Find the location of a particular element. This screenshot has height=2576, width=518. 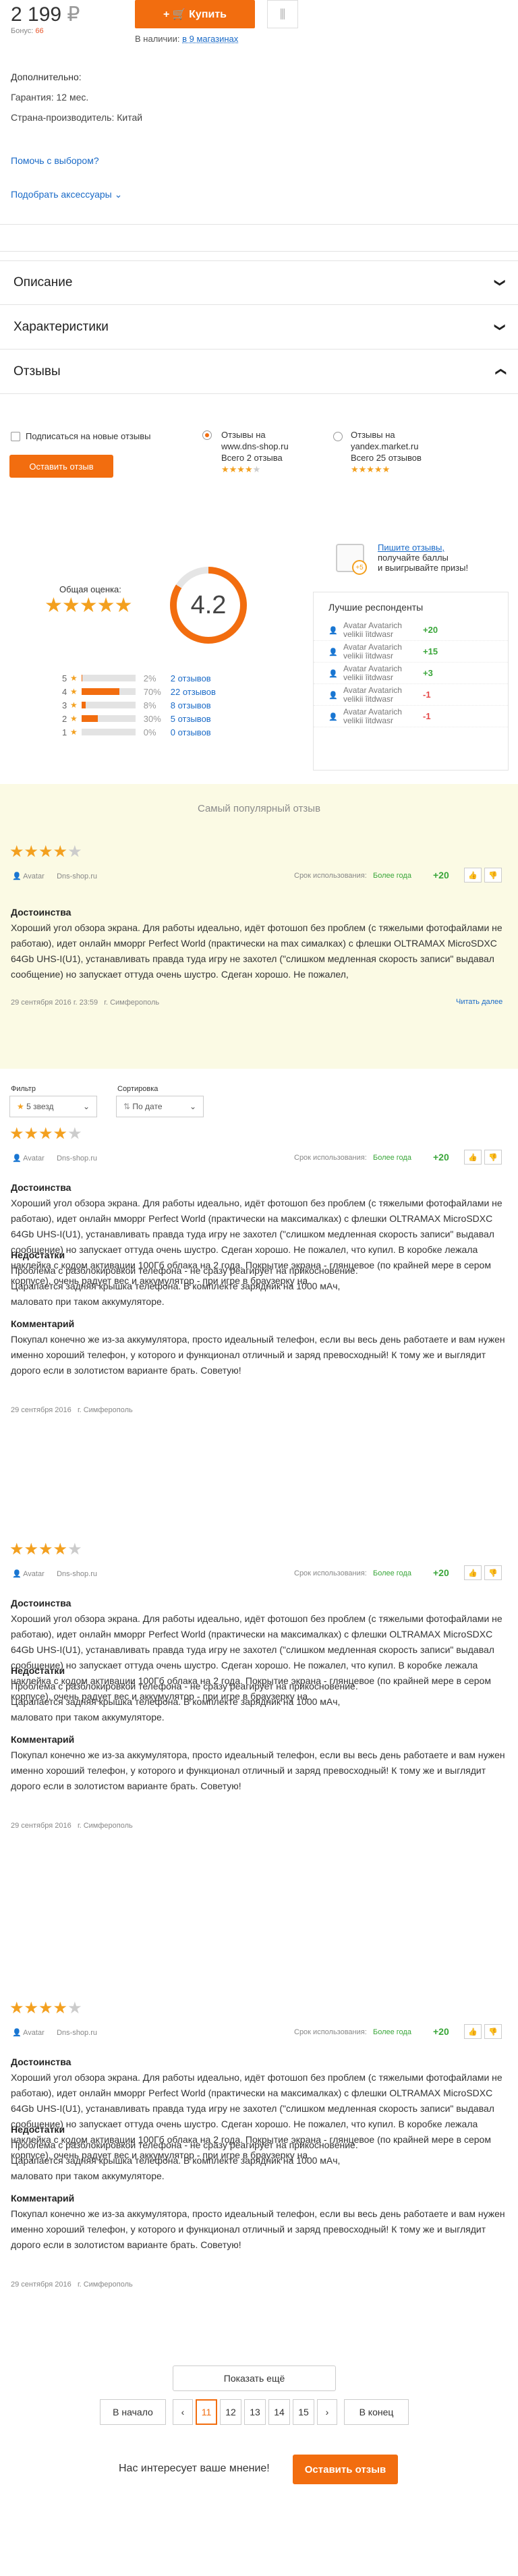

respondent-row: 👤 Avatar Avatarich velikiі îitdwasr +15 is located at coordinates (411, 652).